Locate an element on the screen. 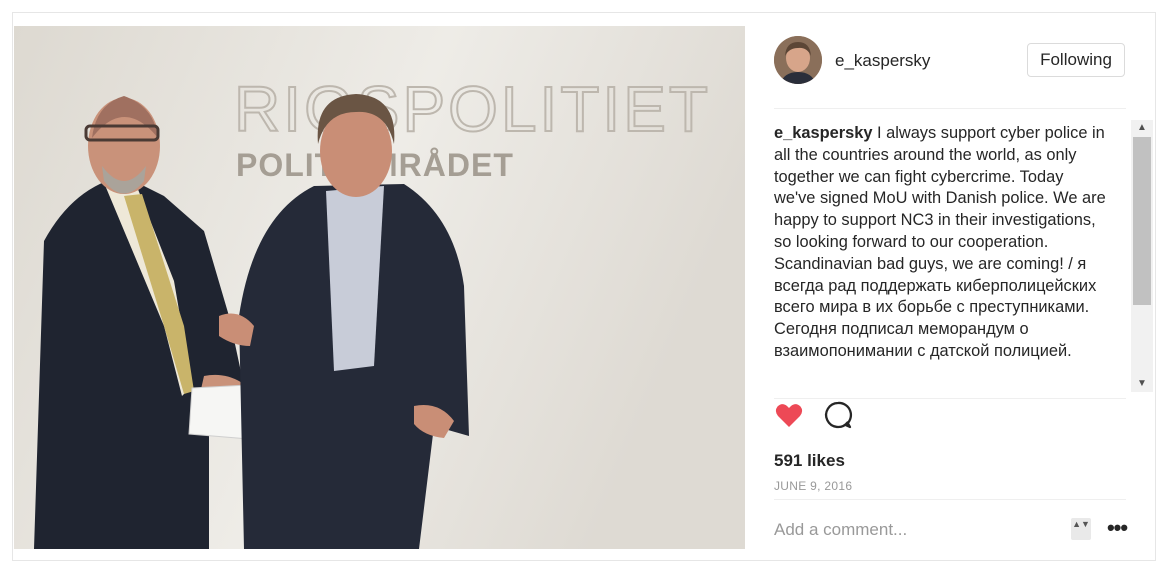 The height and width of the screenshot is (575, 1170). following-button: Following is located at coordinates (1076, 60).